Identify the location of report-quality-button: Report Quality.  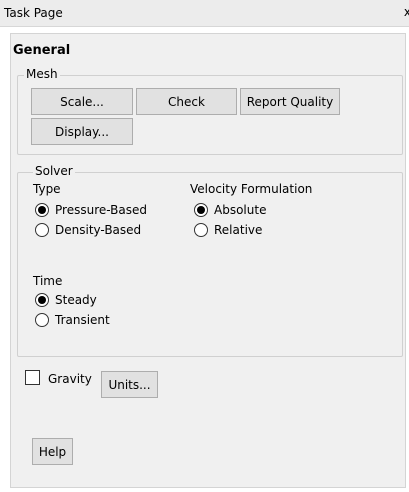
(290, 101).